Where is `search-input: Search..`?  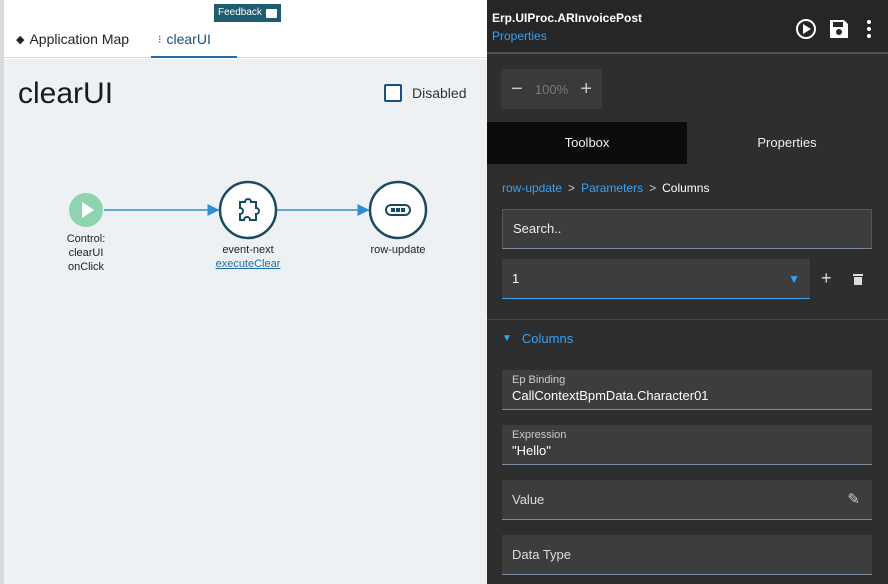 search-input: Search.. is located at coordinates (687, 229).